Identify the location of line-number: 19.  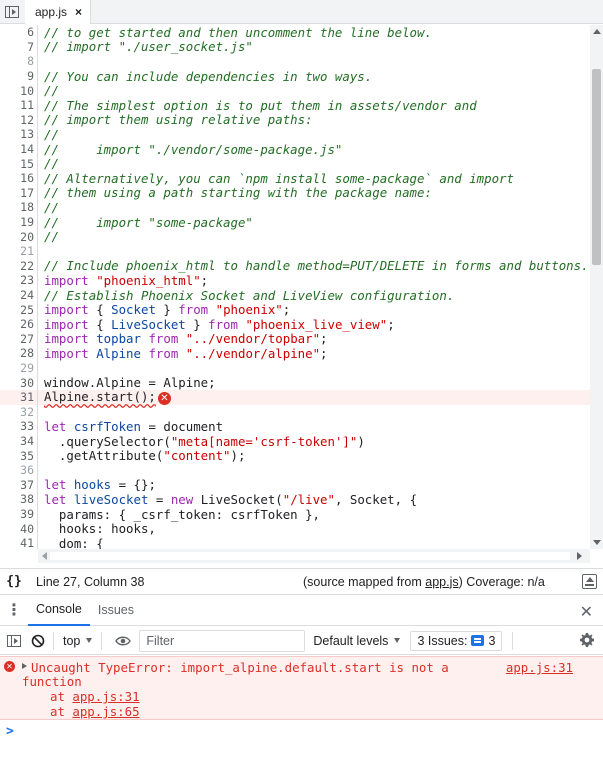
(19, 222).